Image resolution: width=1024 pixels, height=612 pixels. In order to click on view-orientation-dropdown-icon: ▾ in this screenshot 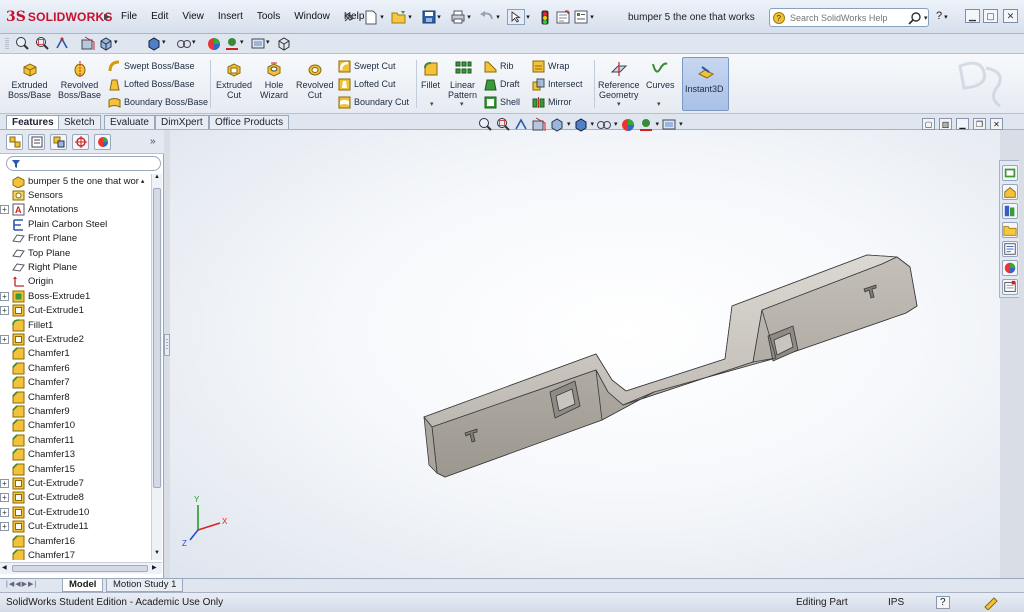, I will do `click(117, 45)`.